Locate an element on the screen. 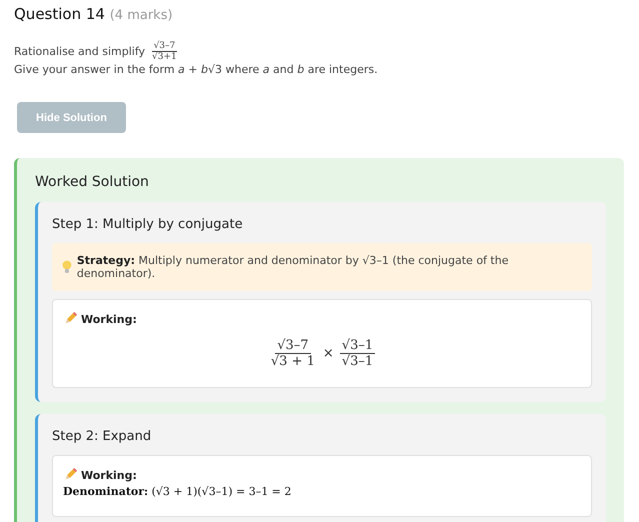  strategy-text: Strategy: Multiply numerator and denominator by √3–1 (the conjugate of the denominator). is located at coordinates (293, 267).